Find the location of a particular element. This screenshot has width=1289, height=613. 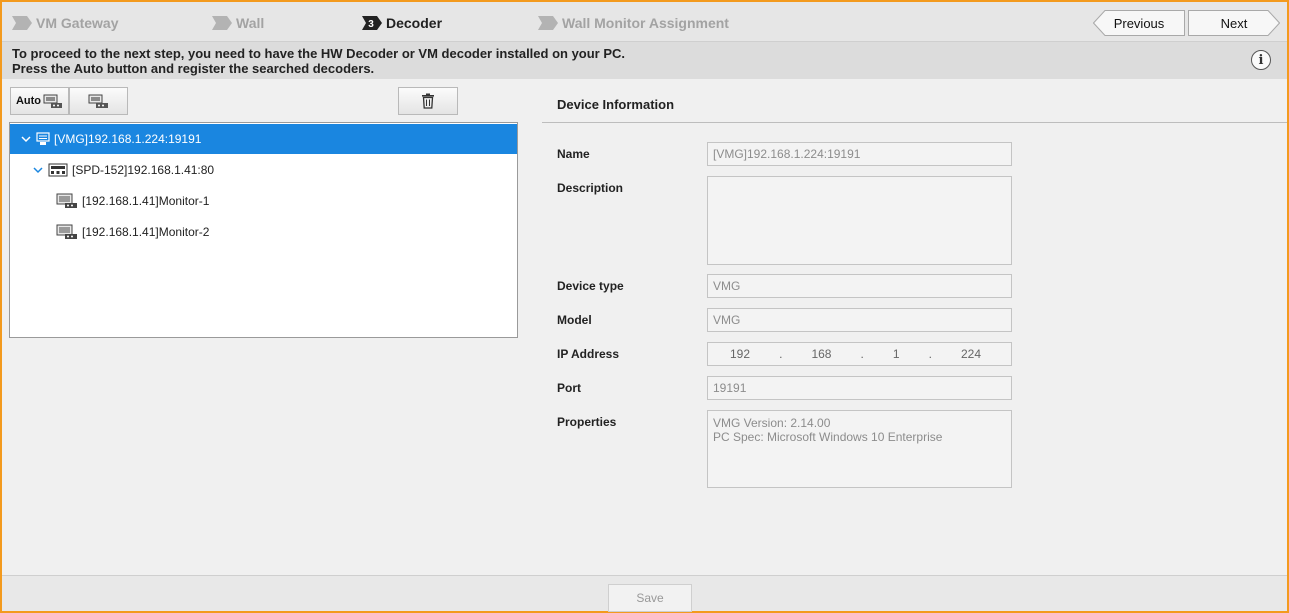

add-decoder-icon is located at coordinates (98, 101).